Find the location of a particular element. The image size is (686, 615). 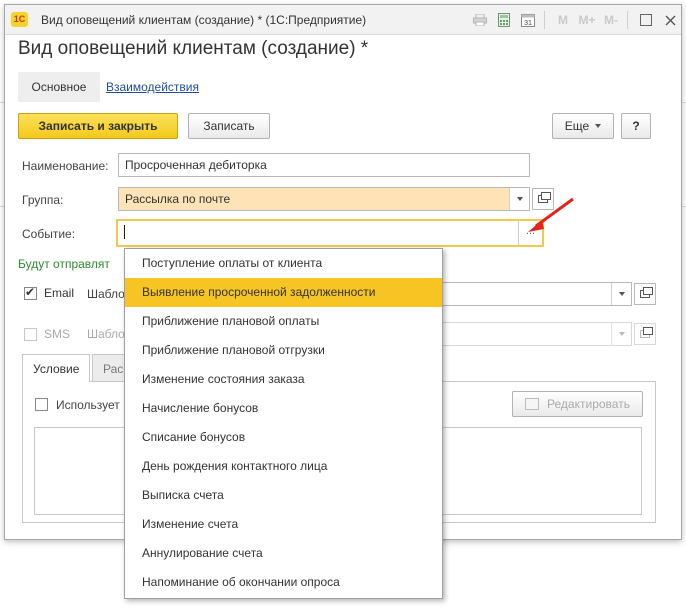

event-label: Событие: is located at coordinates (49, 234).